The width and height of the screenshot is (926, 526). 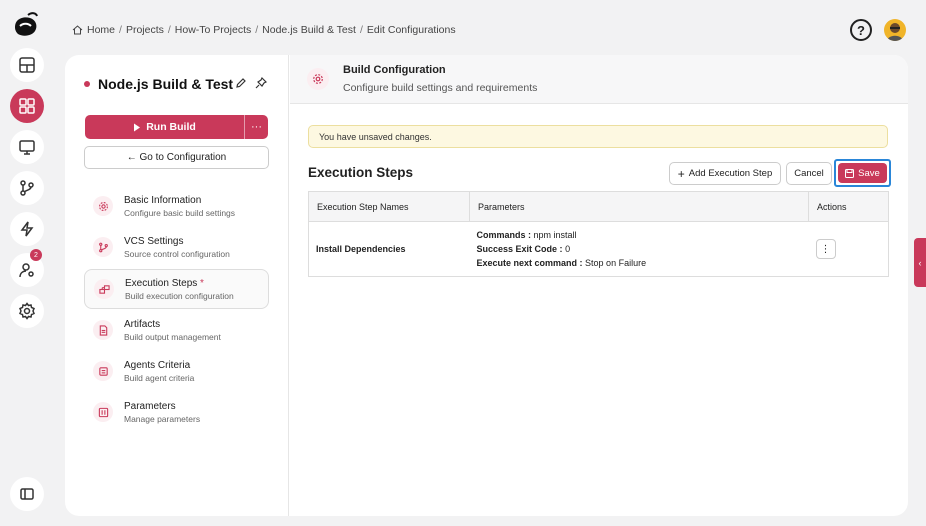 What do you see at coordinates (261, 83) in the screenshot?
I see `pin-icon` at bounding box center [261, 83].